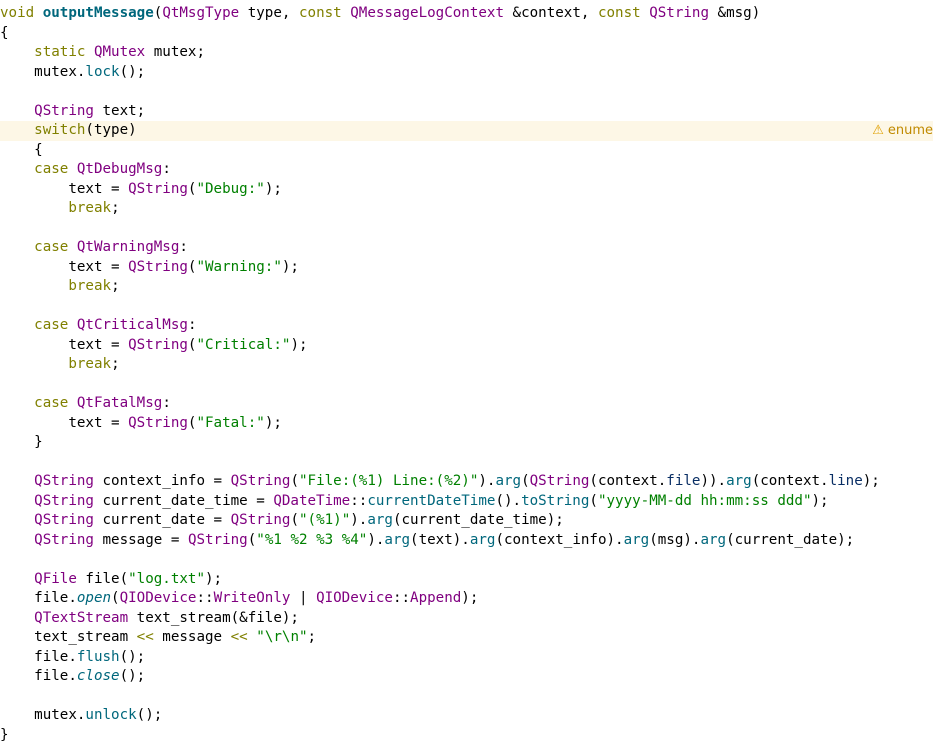 The image size is (933, 746). I want to click on code-token: "Debug:", so click(230, 188).